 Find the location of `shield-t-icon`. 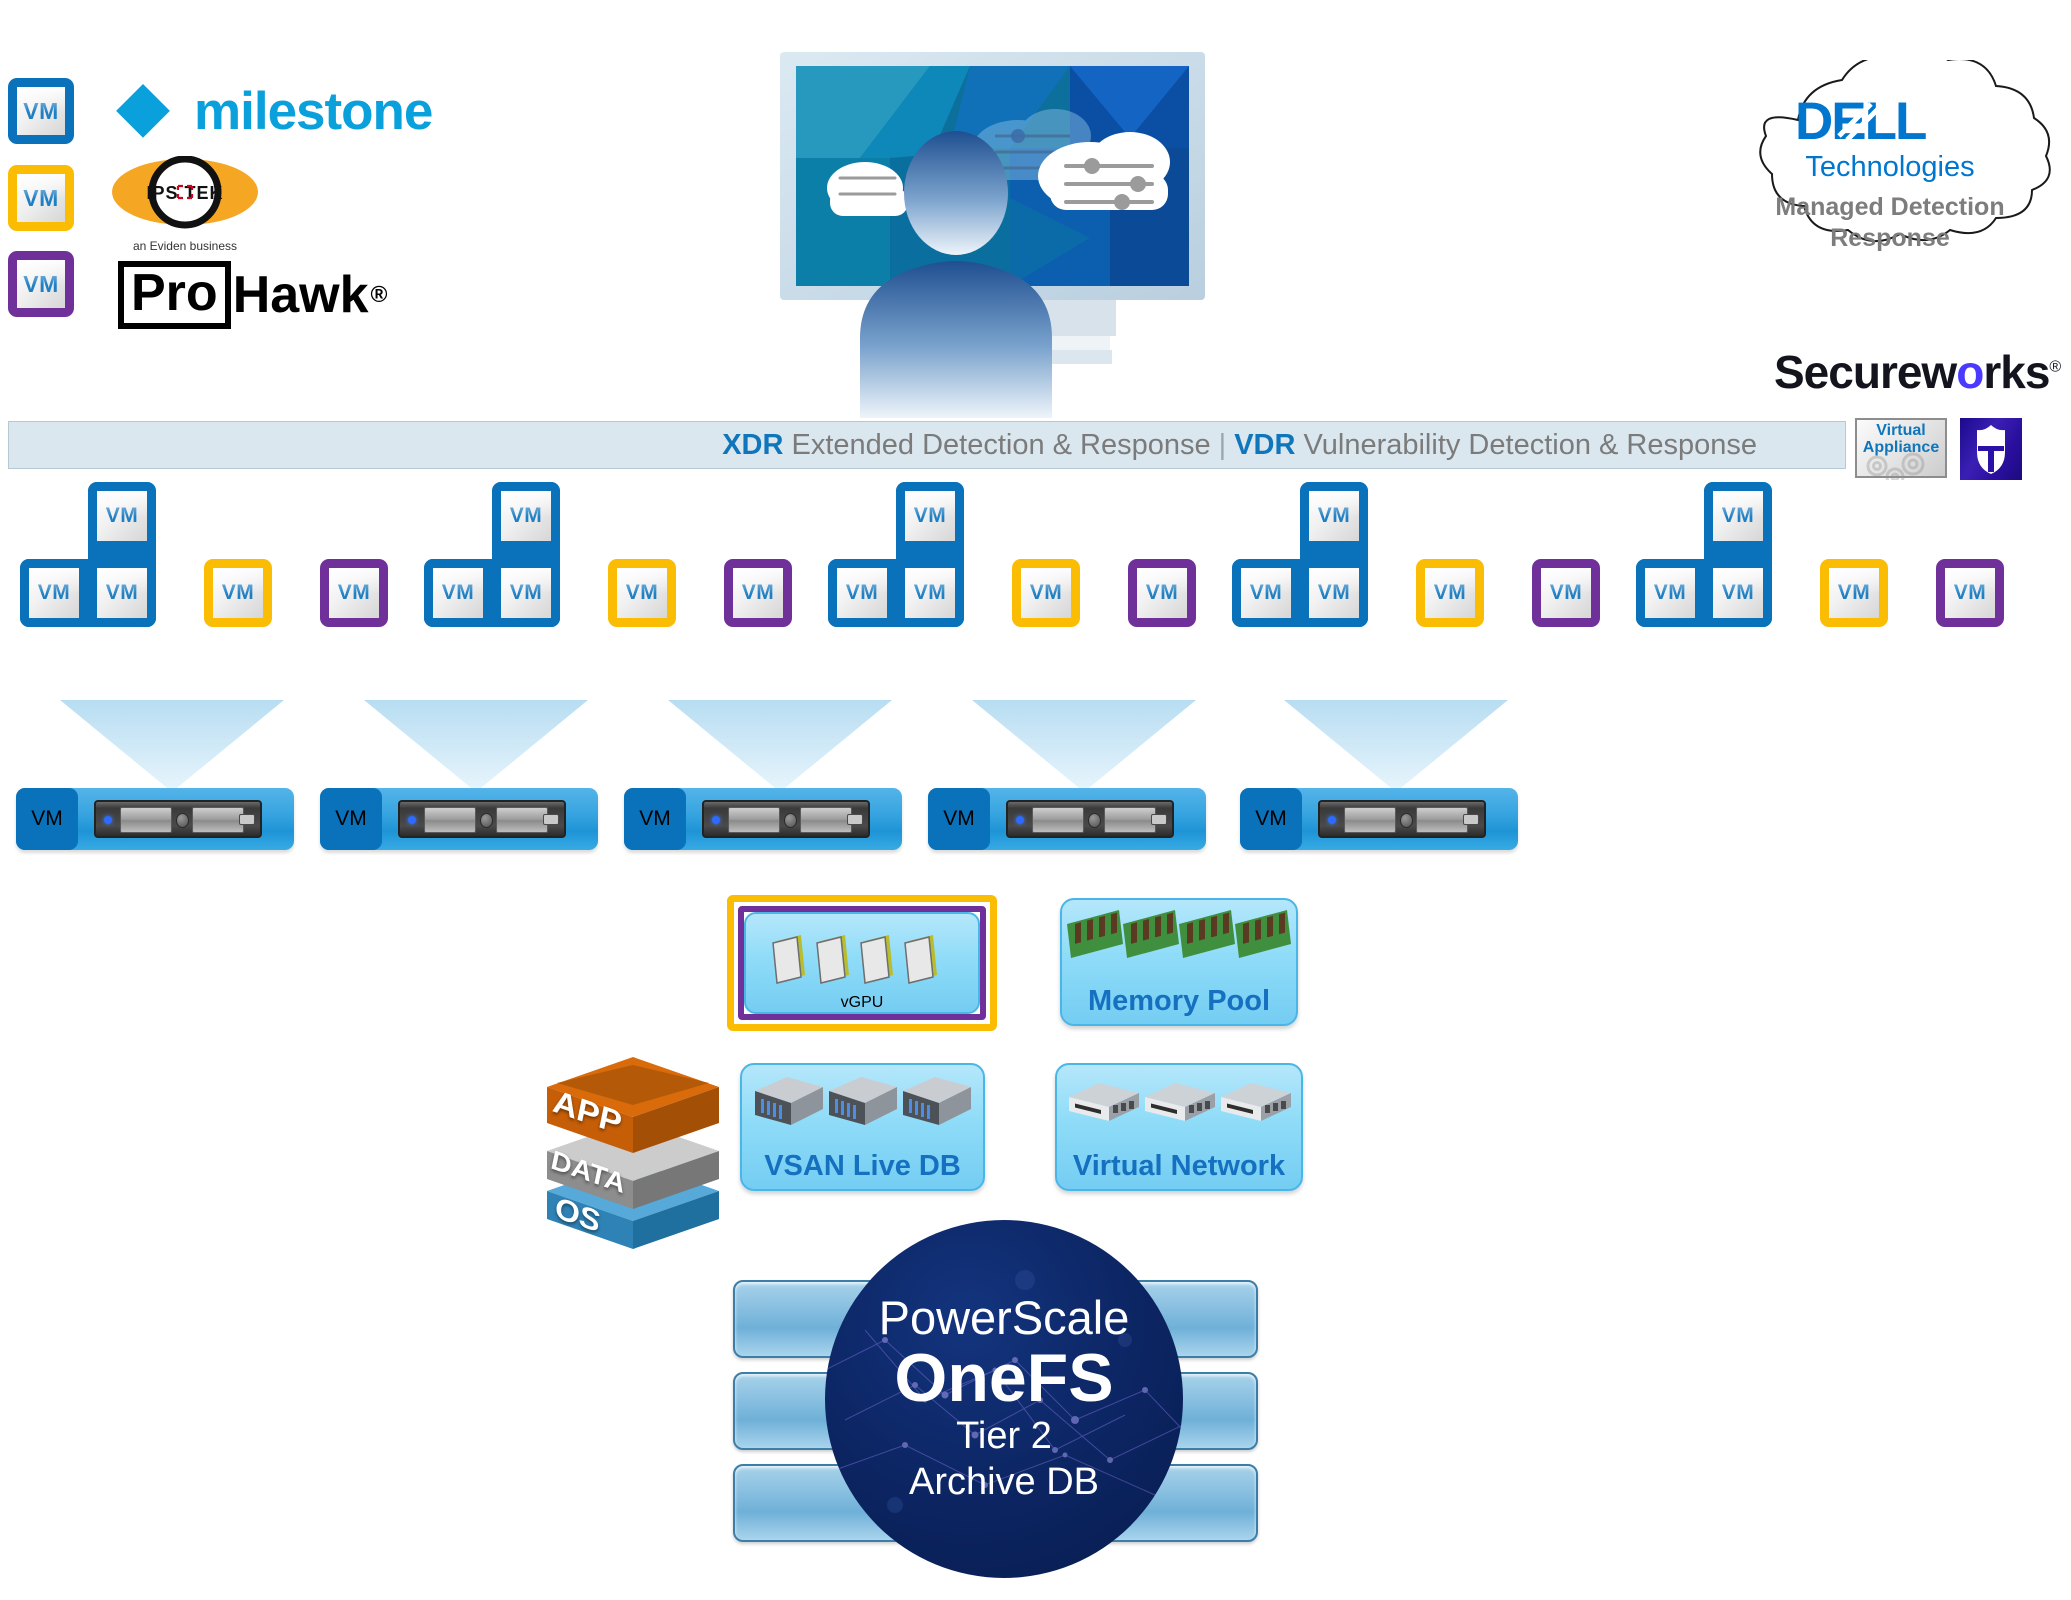

shield-t-icon is located at coordinates (1991, 449).